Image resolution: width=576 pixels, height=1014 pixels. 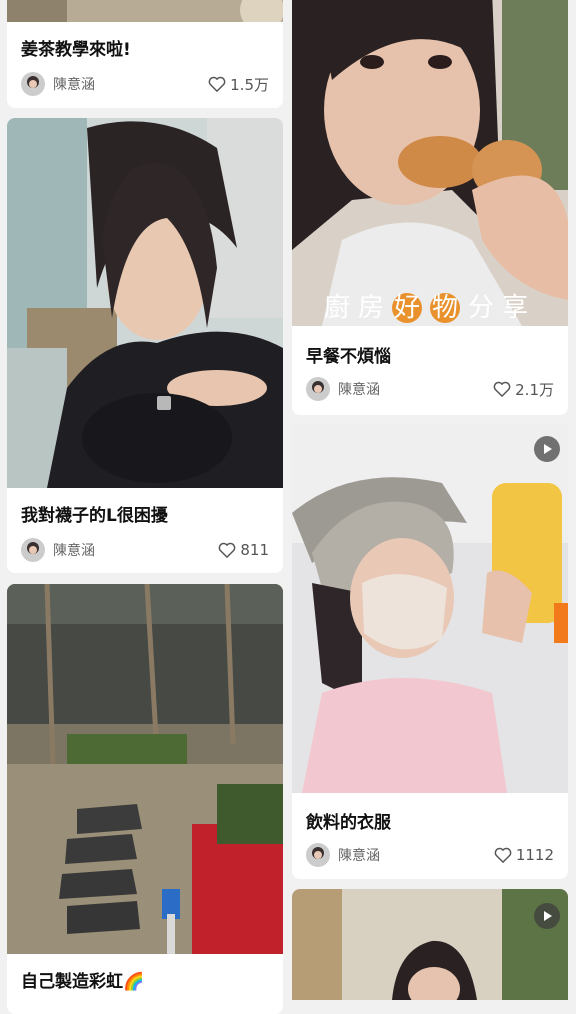 What do you see at coordinates (519, 308) in the screenshot?
I see `overlay-char: 享` at bounding box center [519, 308].